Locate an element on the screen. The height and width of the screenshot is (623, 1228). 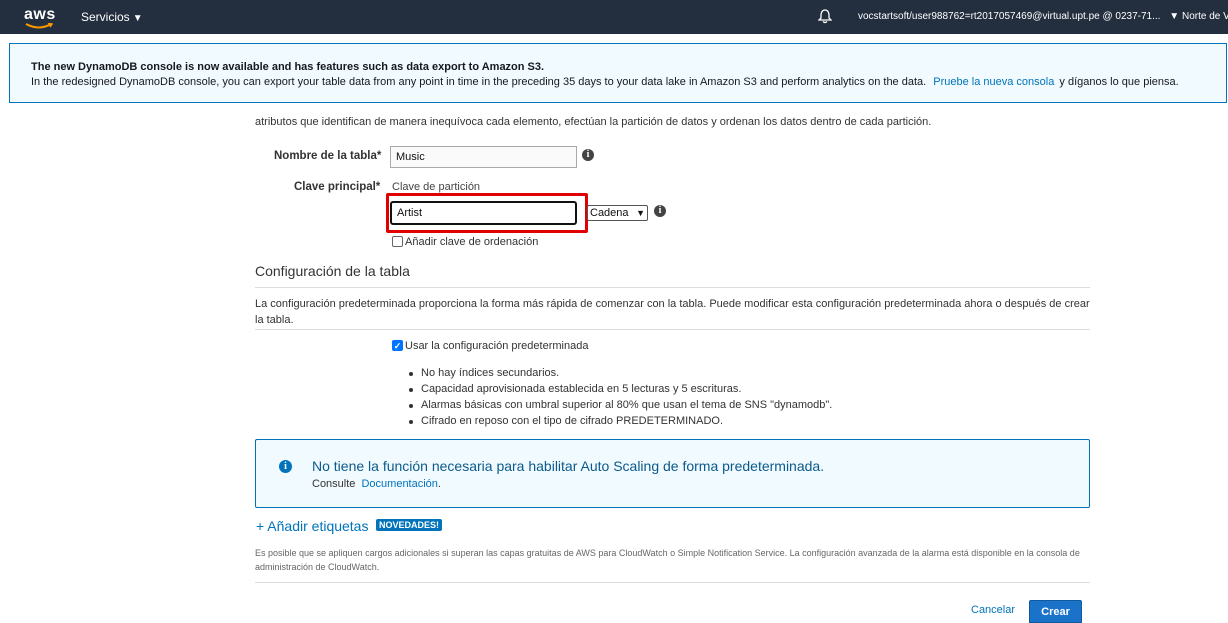
list-item: No hay índices secundarios. is located at coordinates (620, 373).